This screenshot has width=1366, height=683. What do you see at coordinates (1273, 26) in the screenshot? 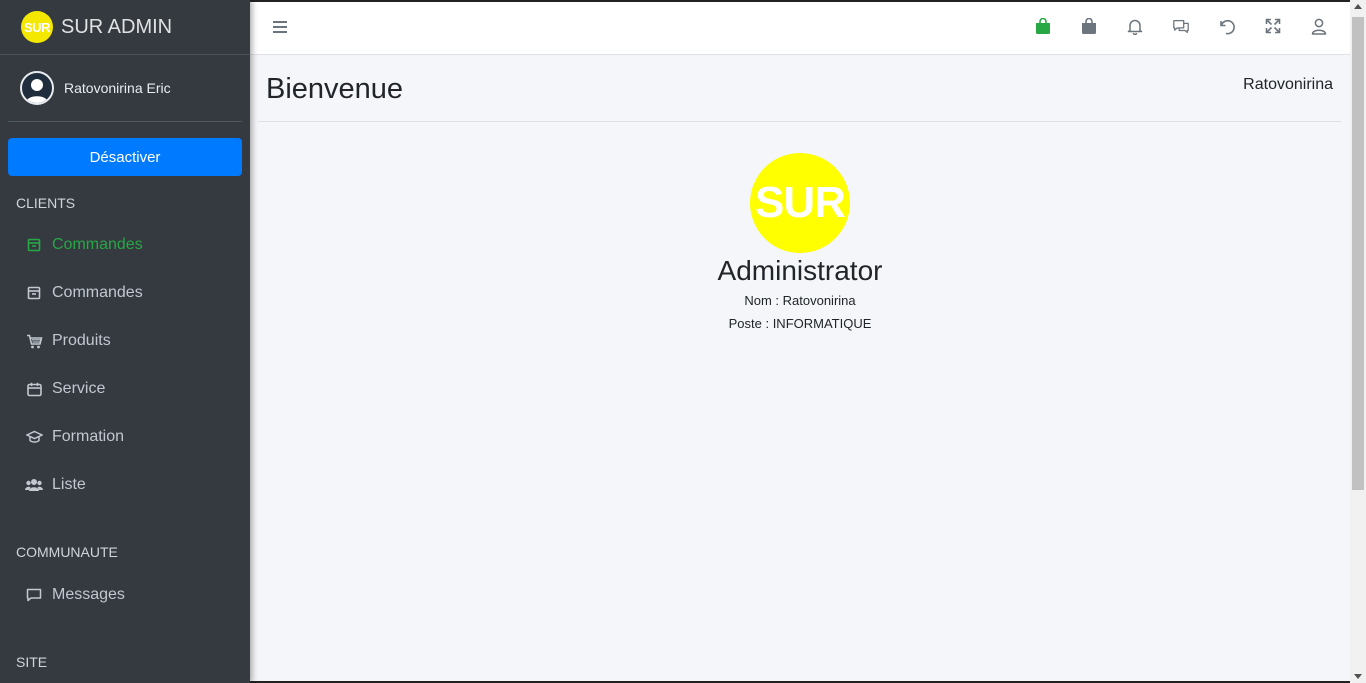
I see `expand-icon` at bounding box center [1273, 26].